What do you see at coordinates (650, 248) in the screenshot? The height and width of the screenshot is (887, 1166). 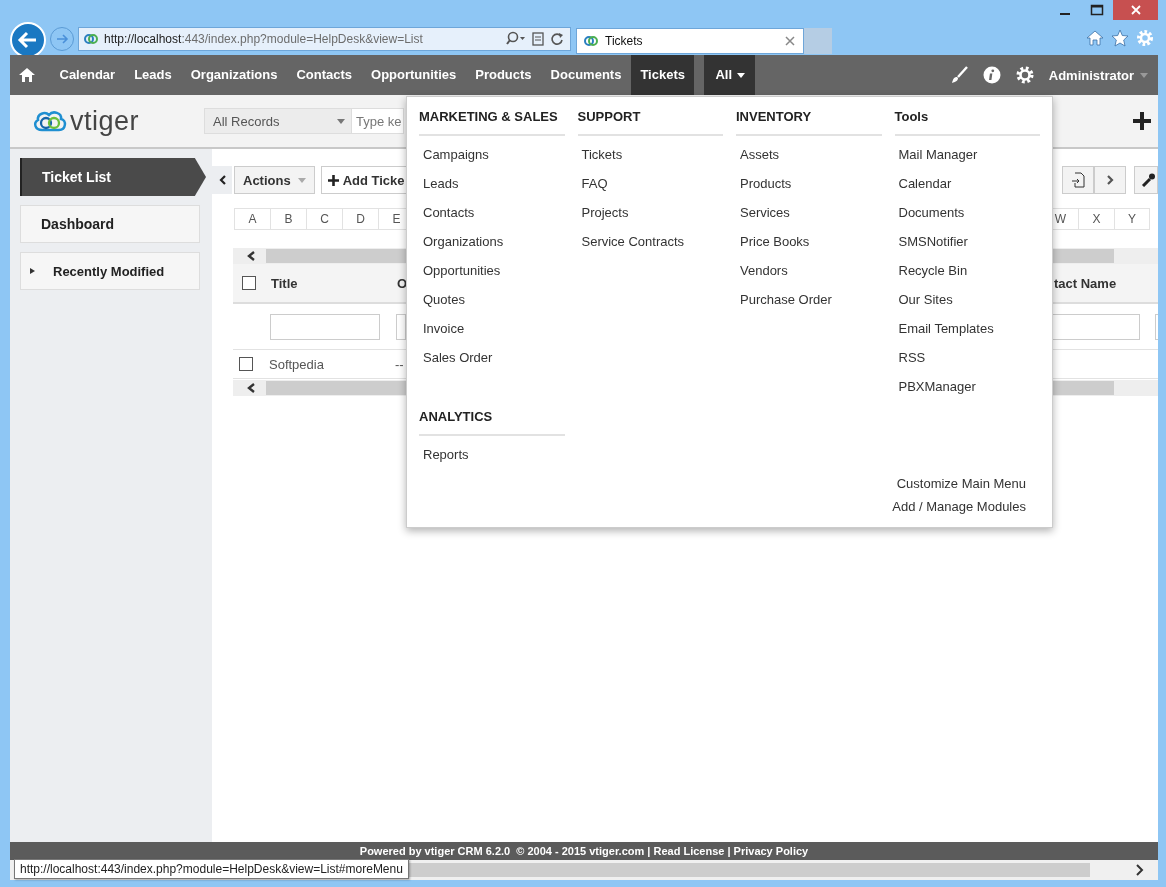 I see `menu-item: Service Contracts` at bounding box center [650, 248].